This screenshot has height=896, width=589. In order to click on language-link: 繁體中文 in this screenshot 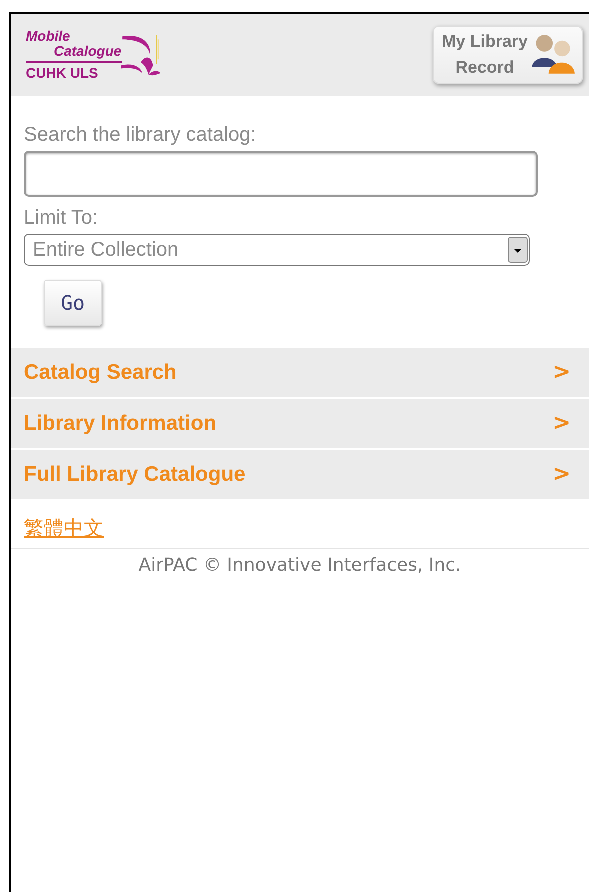, I will do `click(64, 529)`.